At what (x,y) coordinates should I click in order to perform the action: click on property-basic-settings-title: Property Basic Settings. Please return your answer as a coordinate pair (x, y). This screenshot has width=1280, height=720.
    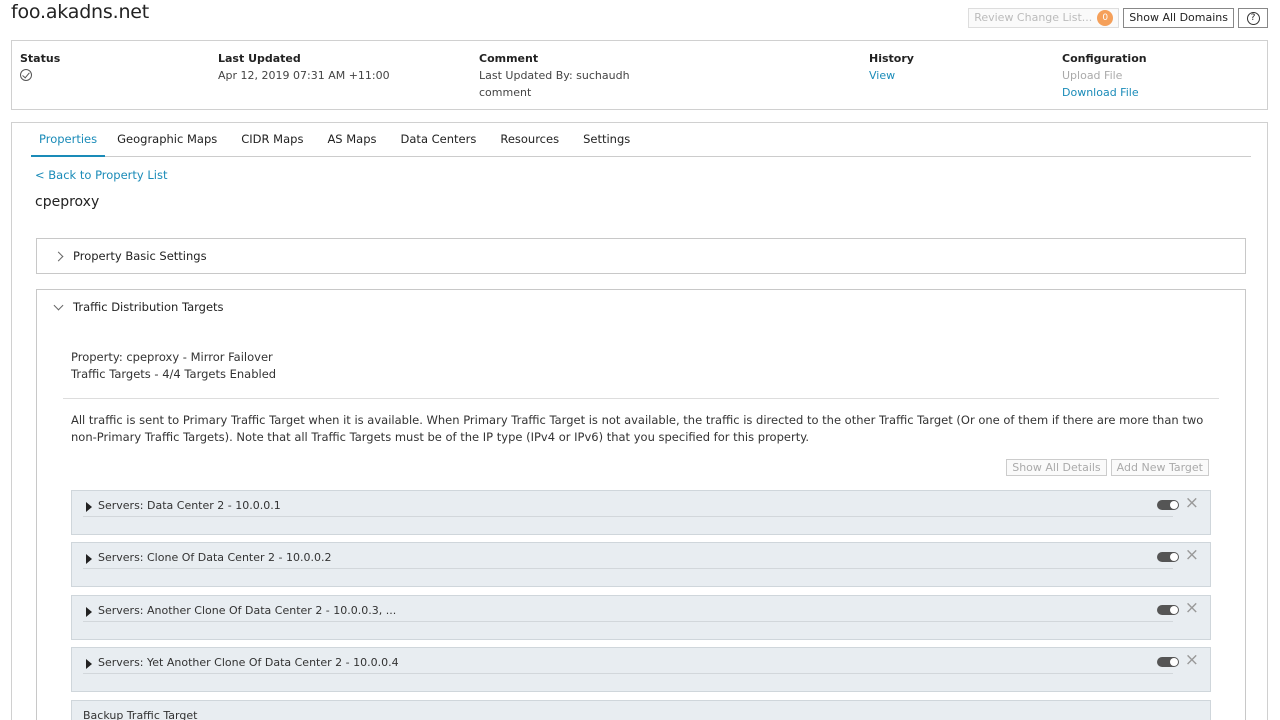
    Looking at the image, I should click on (140, 256).